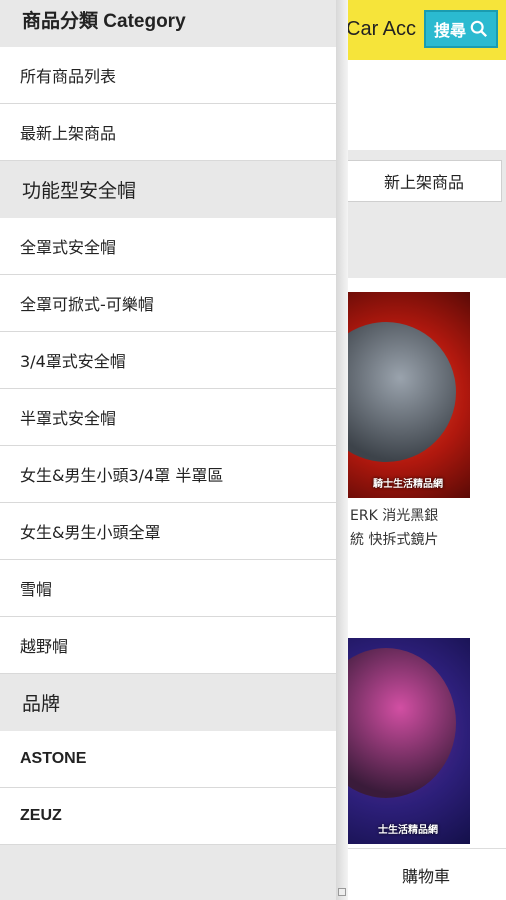 This screenshot has width=506, height=900. Describe the element at coordinates (168, 816) in the screenshot. I see `menu-item-zeuz: ZEUZ` at that location.